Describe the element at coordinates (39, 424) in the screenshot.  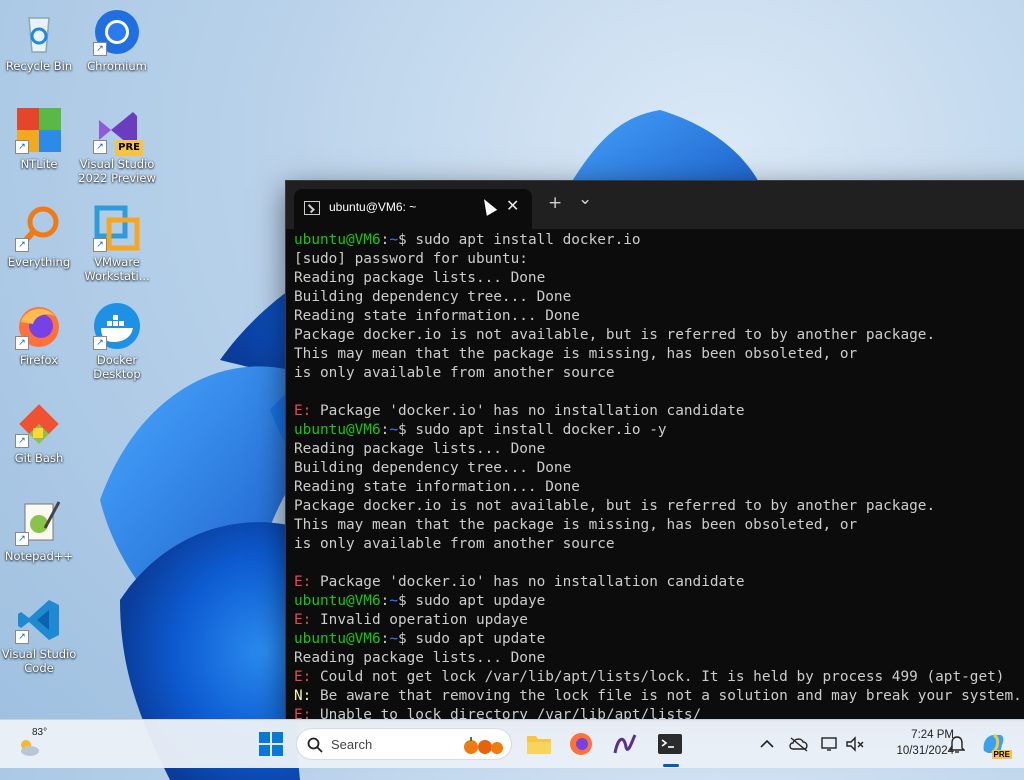
I see `git-bash-icon: ↗` at that location.